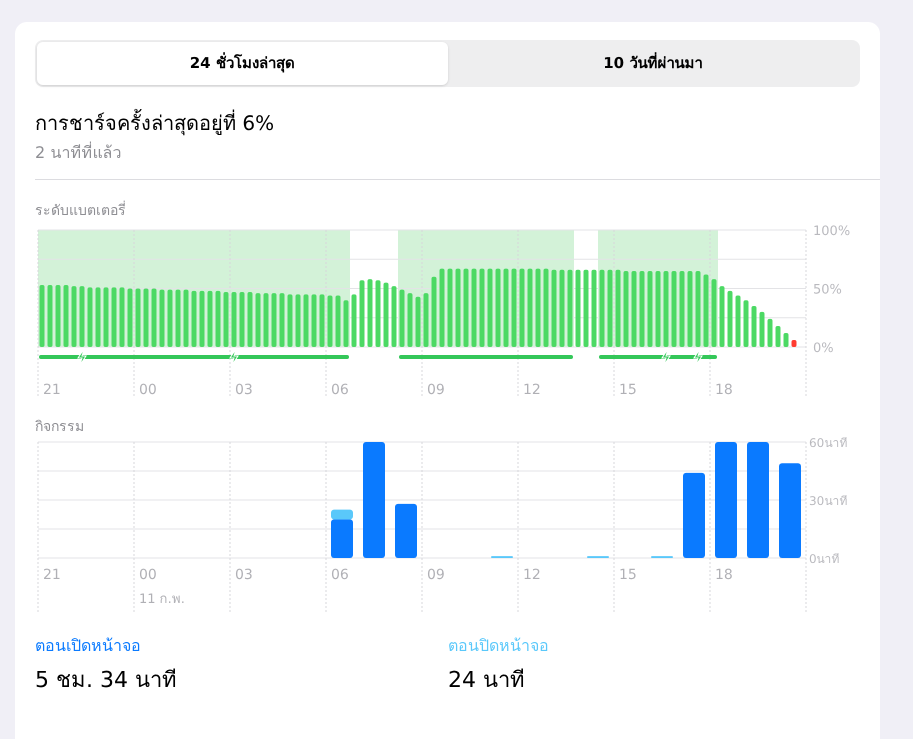 This screenshot has height=739, width=913. Describe the element at coordinates (342, 515) in the screenshot. I see `screen-off-bar` at that location.